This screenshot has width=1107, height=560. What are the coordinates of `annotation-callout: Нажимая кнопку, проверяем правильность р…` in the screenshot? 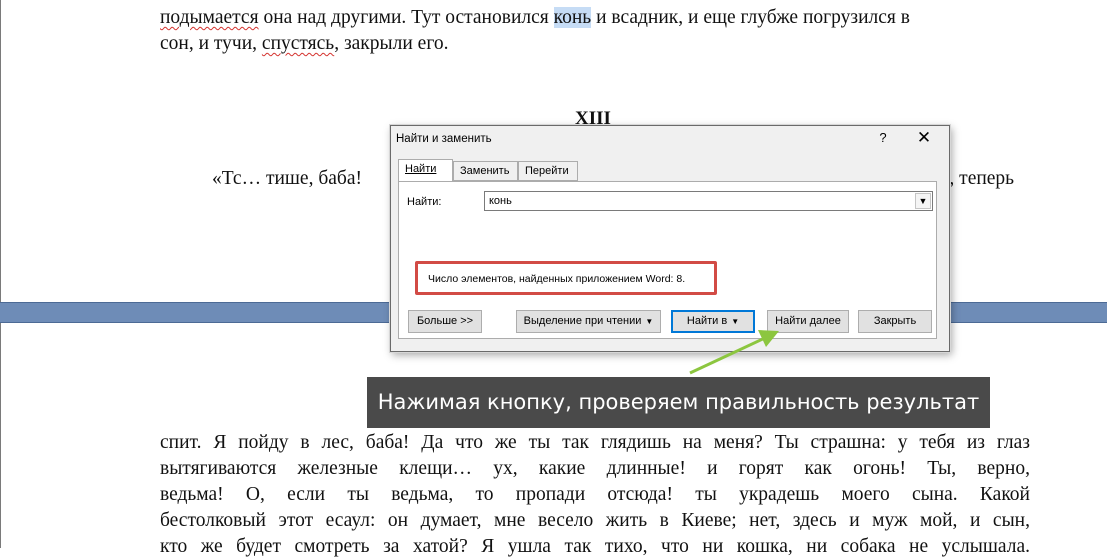 It's located at (678, 402).